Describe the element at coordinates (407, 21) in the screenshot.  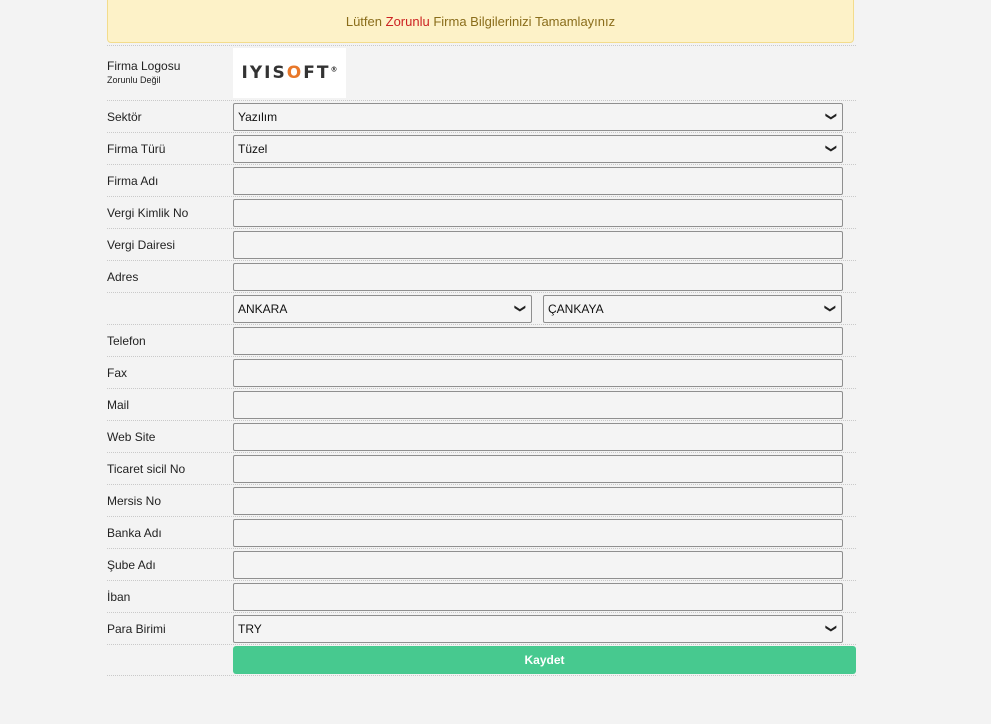
I see `alert-required-word: Zorunlu` at that location.